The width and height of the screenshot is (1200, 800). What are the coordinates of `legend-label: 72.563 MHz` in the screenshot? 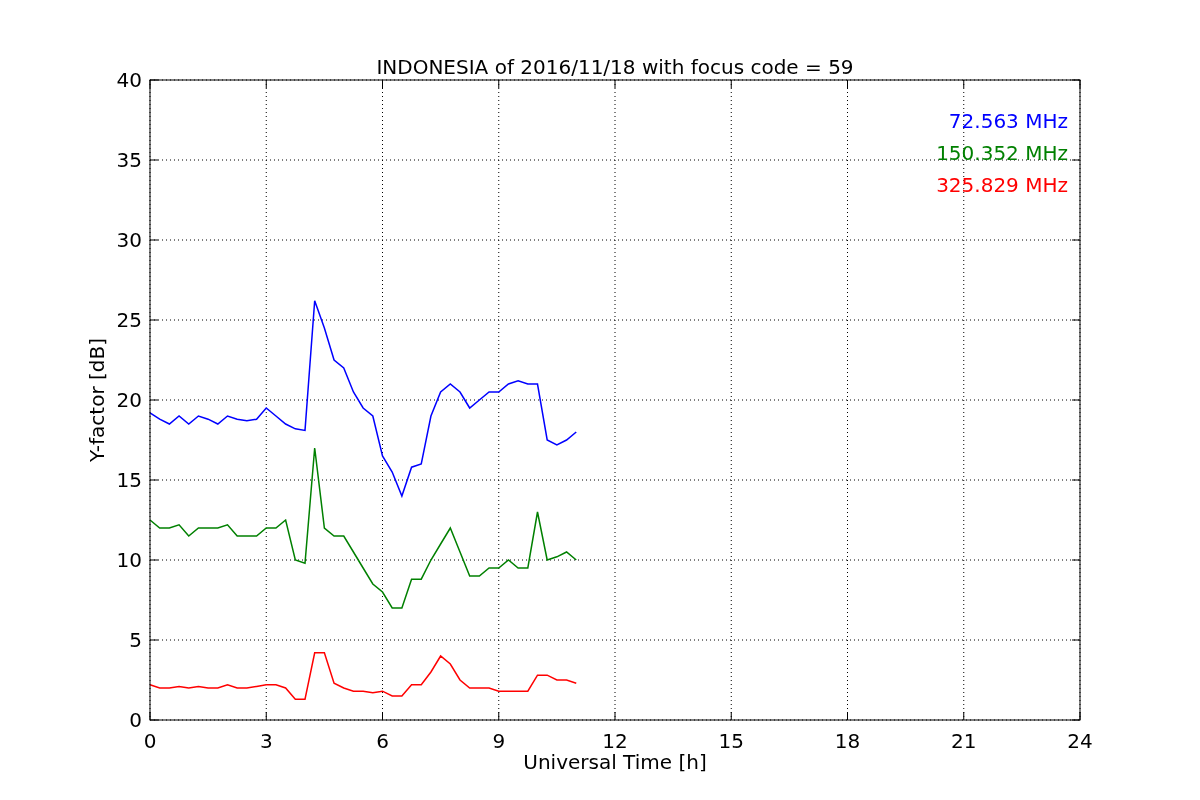 It's located at (1008, 121).